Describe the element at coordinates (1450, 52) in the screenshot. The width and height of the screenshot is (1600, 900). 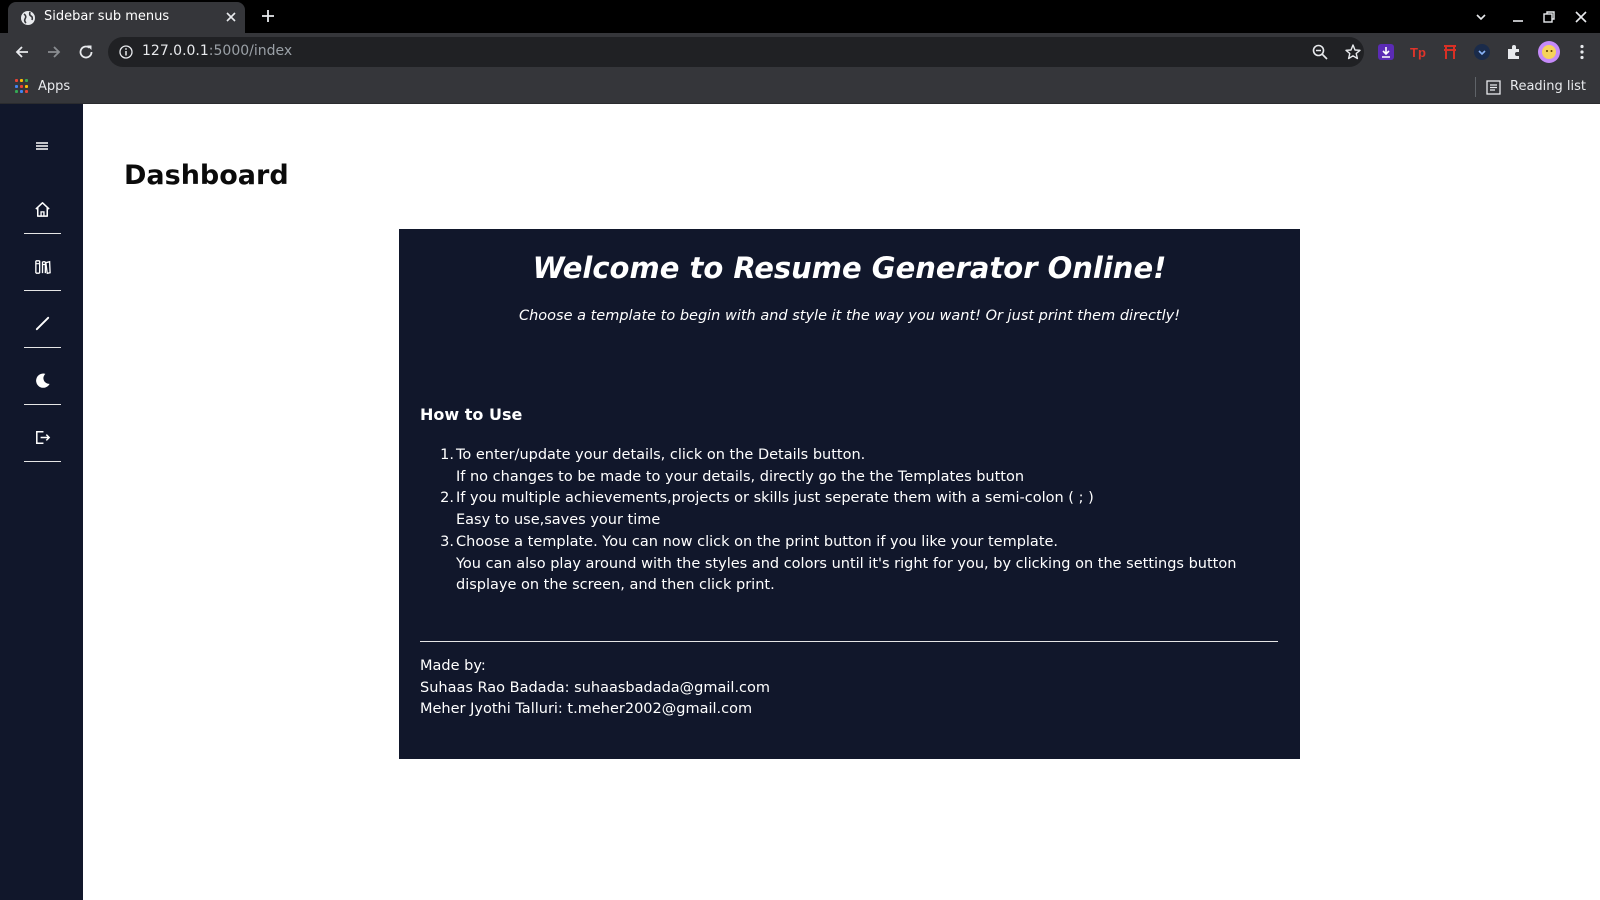
I see `bookmark-extension-icon` at that location.